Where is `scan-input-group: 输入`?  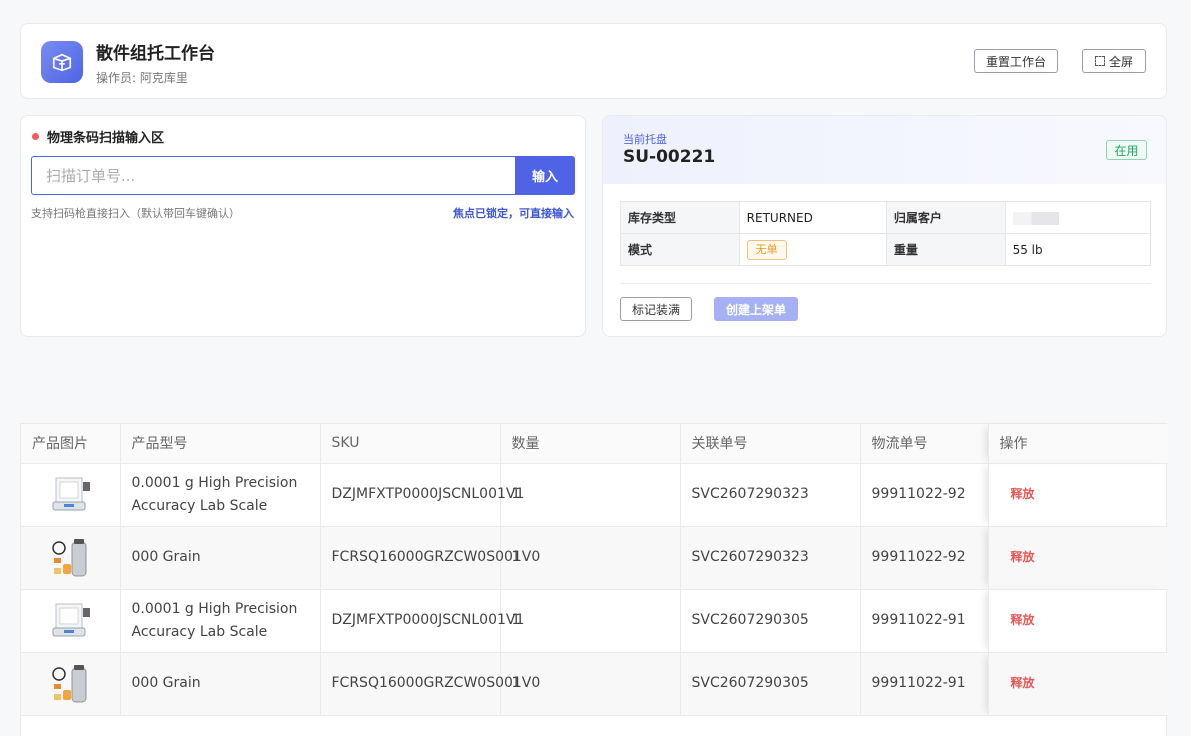
scan-input-group: 输入 is located at coordinates (303, 175).